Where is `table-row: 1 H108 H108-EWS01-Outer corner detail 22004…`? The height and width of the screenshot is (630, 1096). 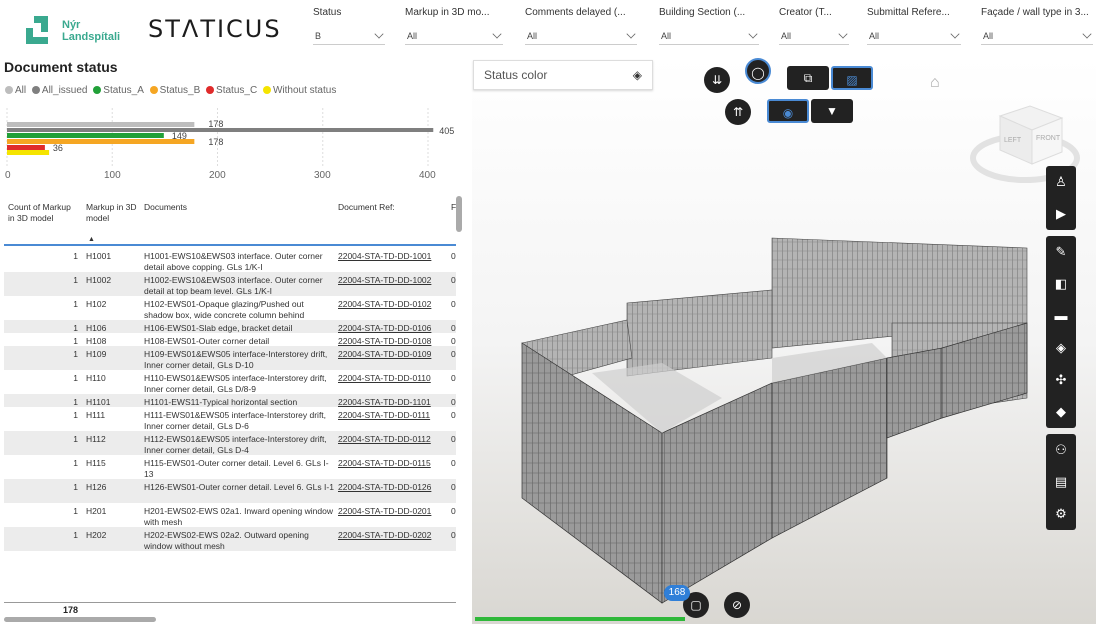 table-row: 1 H108 H108-EWS01-Outer corner detail 22004… is located at coordinates (230, 339).